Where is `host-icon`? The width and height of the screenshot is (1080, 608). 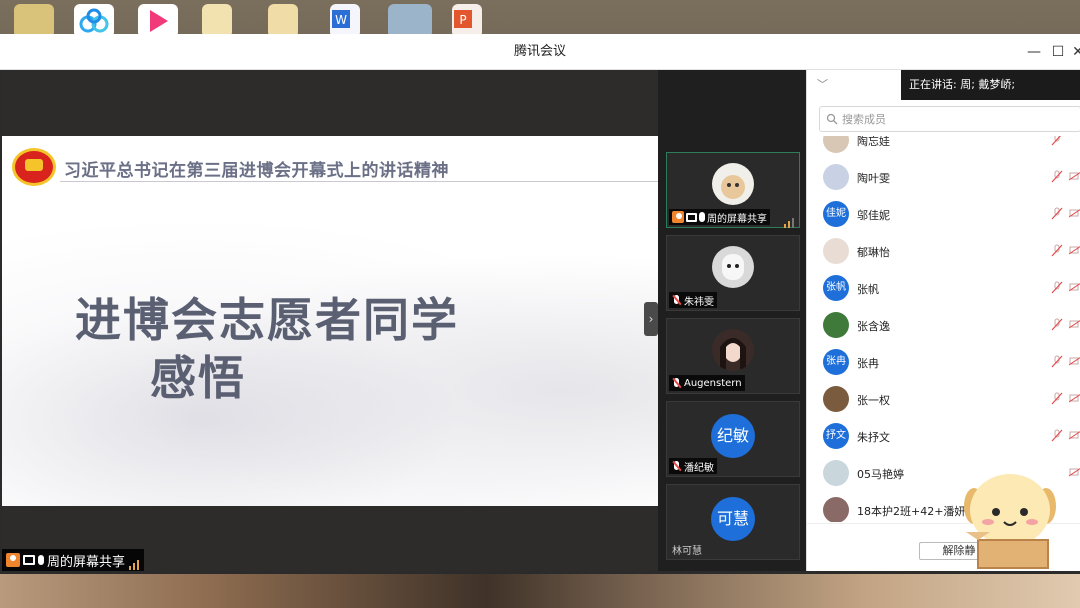 host-icon is located at coordinates (13, 560).